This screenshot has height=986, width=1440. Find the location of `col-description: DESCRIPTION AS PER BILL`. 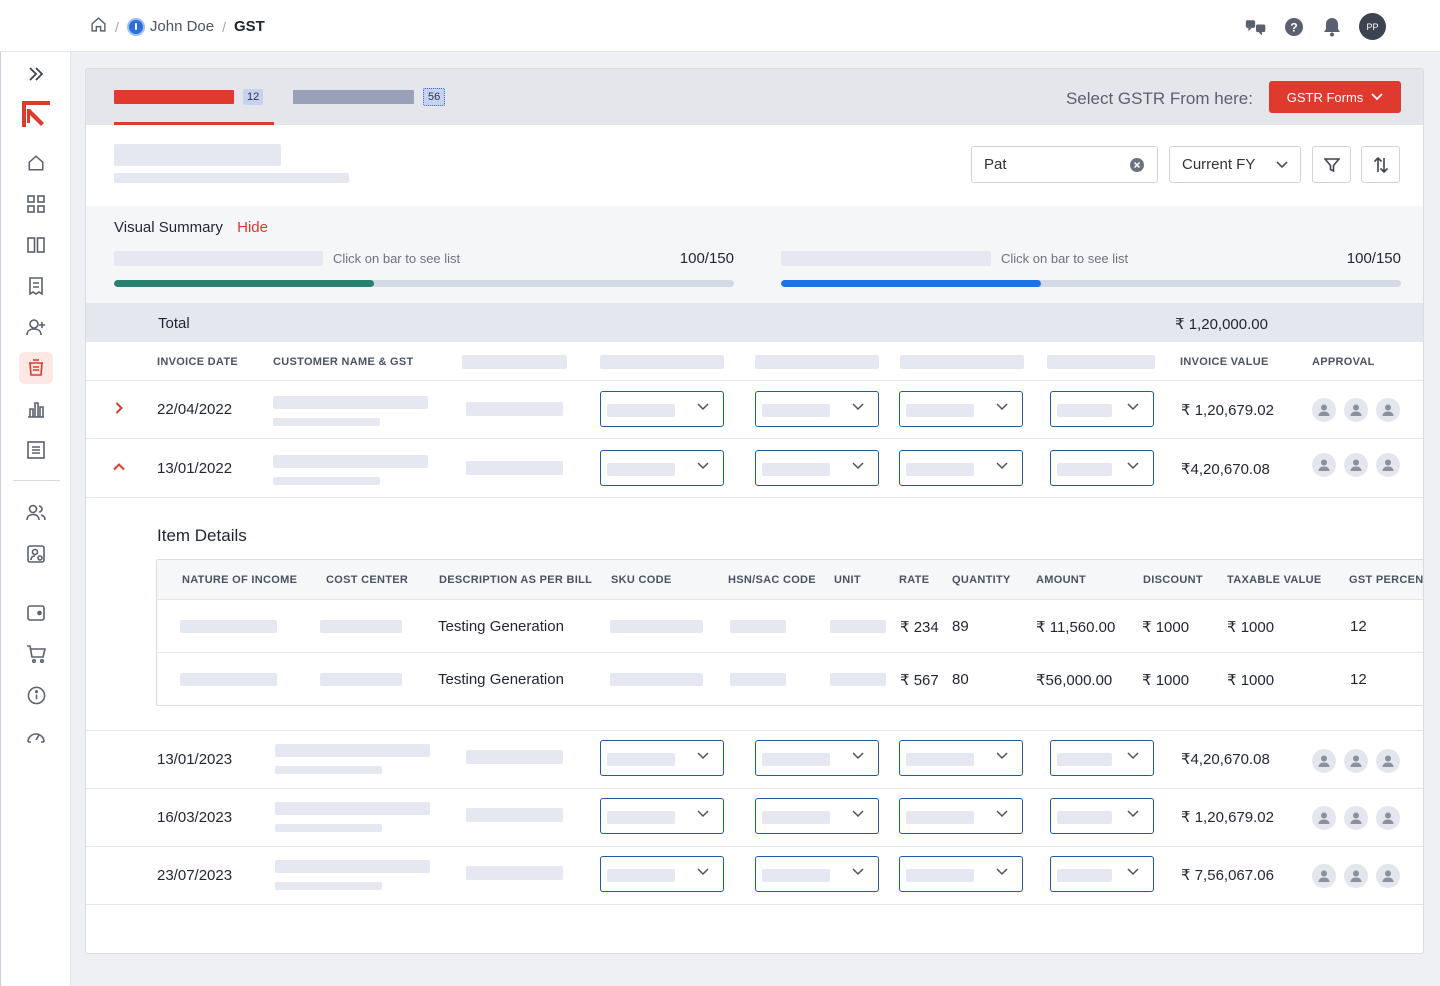

col-description: DESCRIPTION AS PER BILL is located at coordinates (516, 580).